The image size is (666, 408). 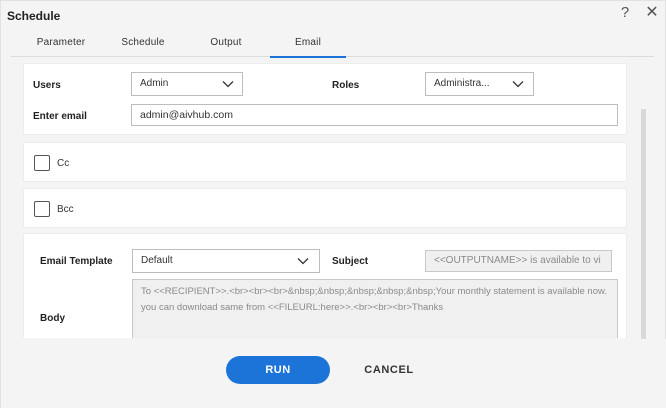 What do you see at coordinates (157, 260) in the screenshot?
I see `email-template-value: Default` at bounding box center [157, 260].